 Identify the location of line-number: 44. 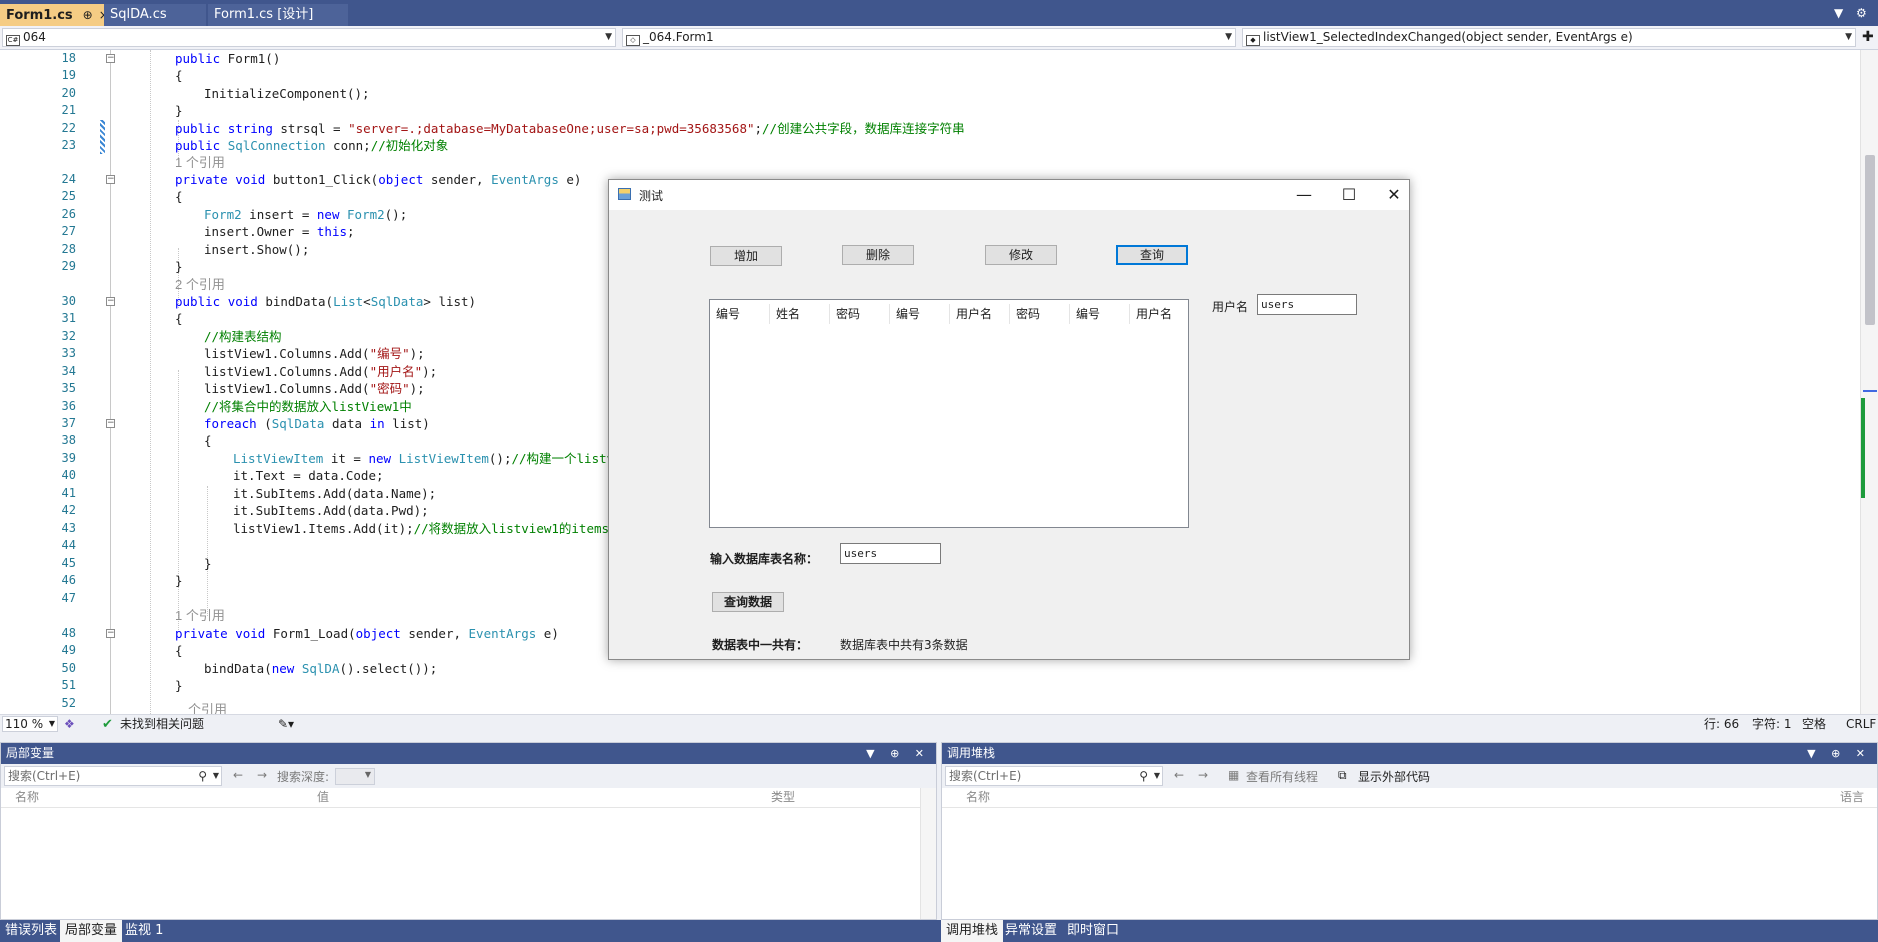
(68, 545).